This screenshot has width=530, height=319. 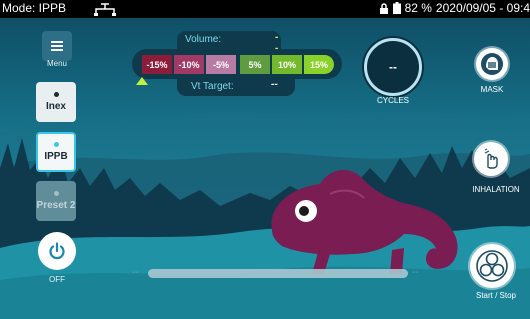 What do you see at coordinates (221, 64) in the screenshot?
I see `volume-segment-minus-5: -5%` at bounding box center [221, 64].